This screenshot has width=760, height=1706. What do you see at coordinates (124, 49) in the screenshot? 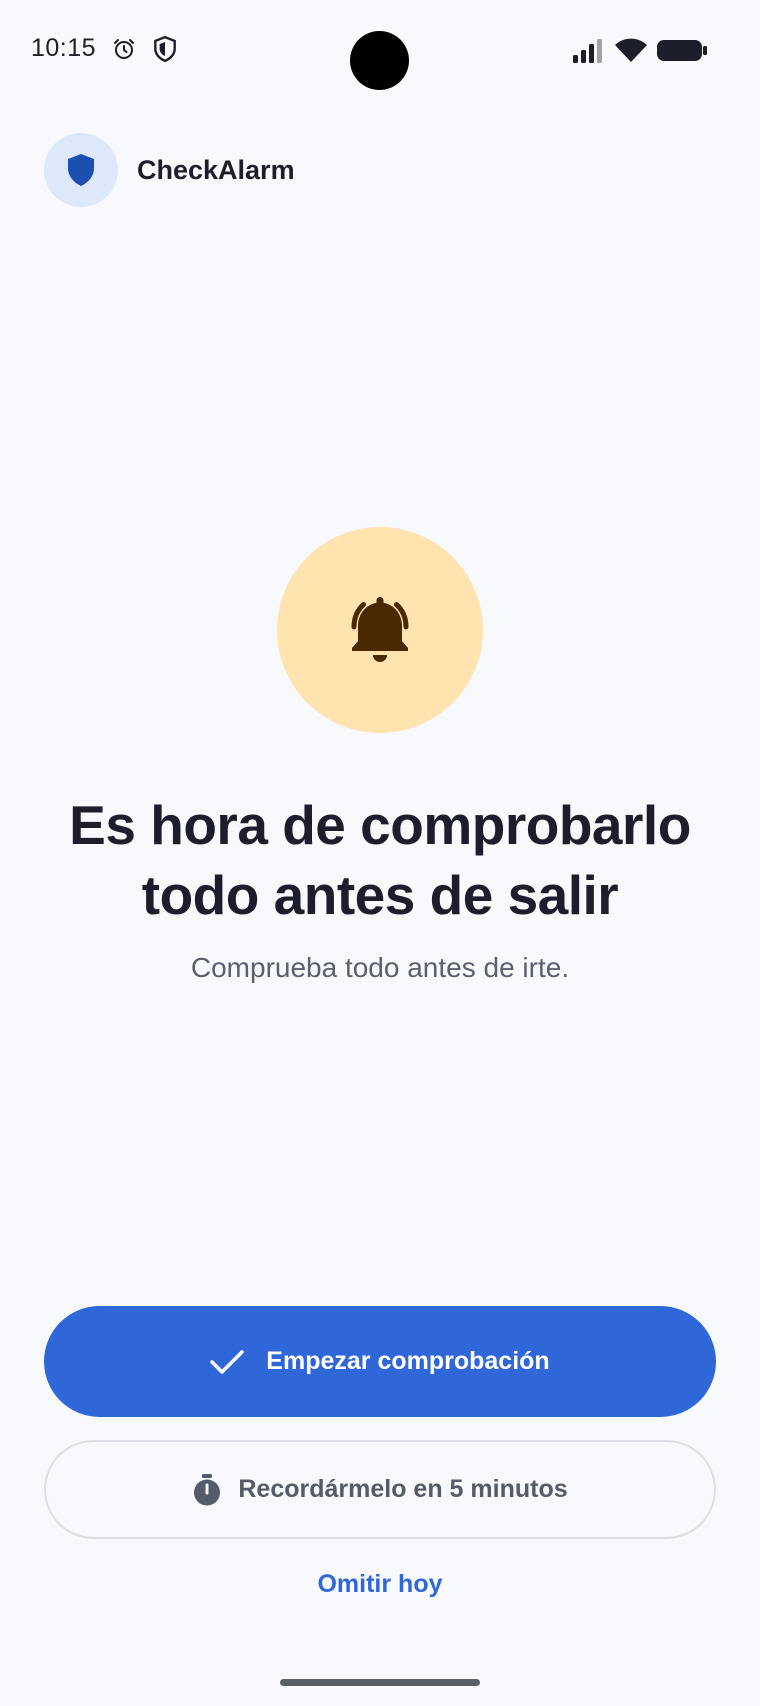
I see `alarm-clock-icon` at bounding box center [124, 49].